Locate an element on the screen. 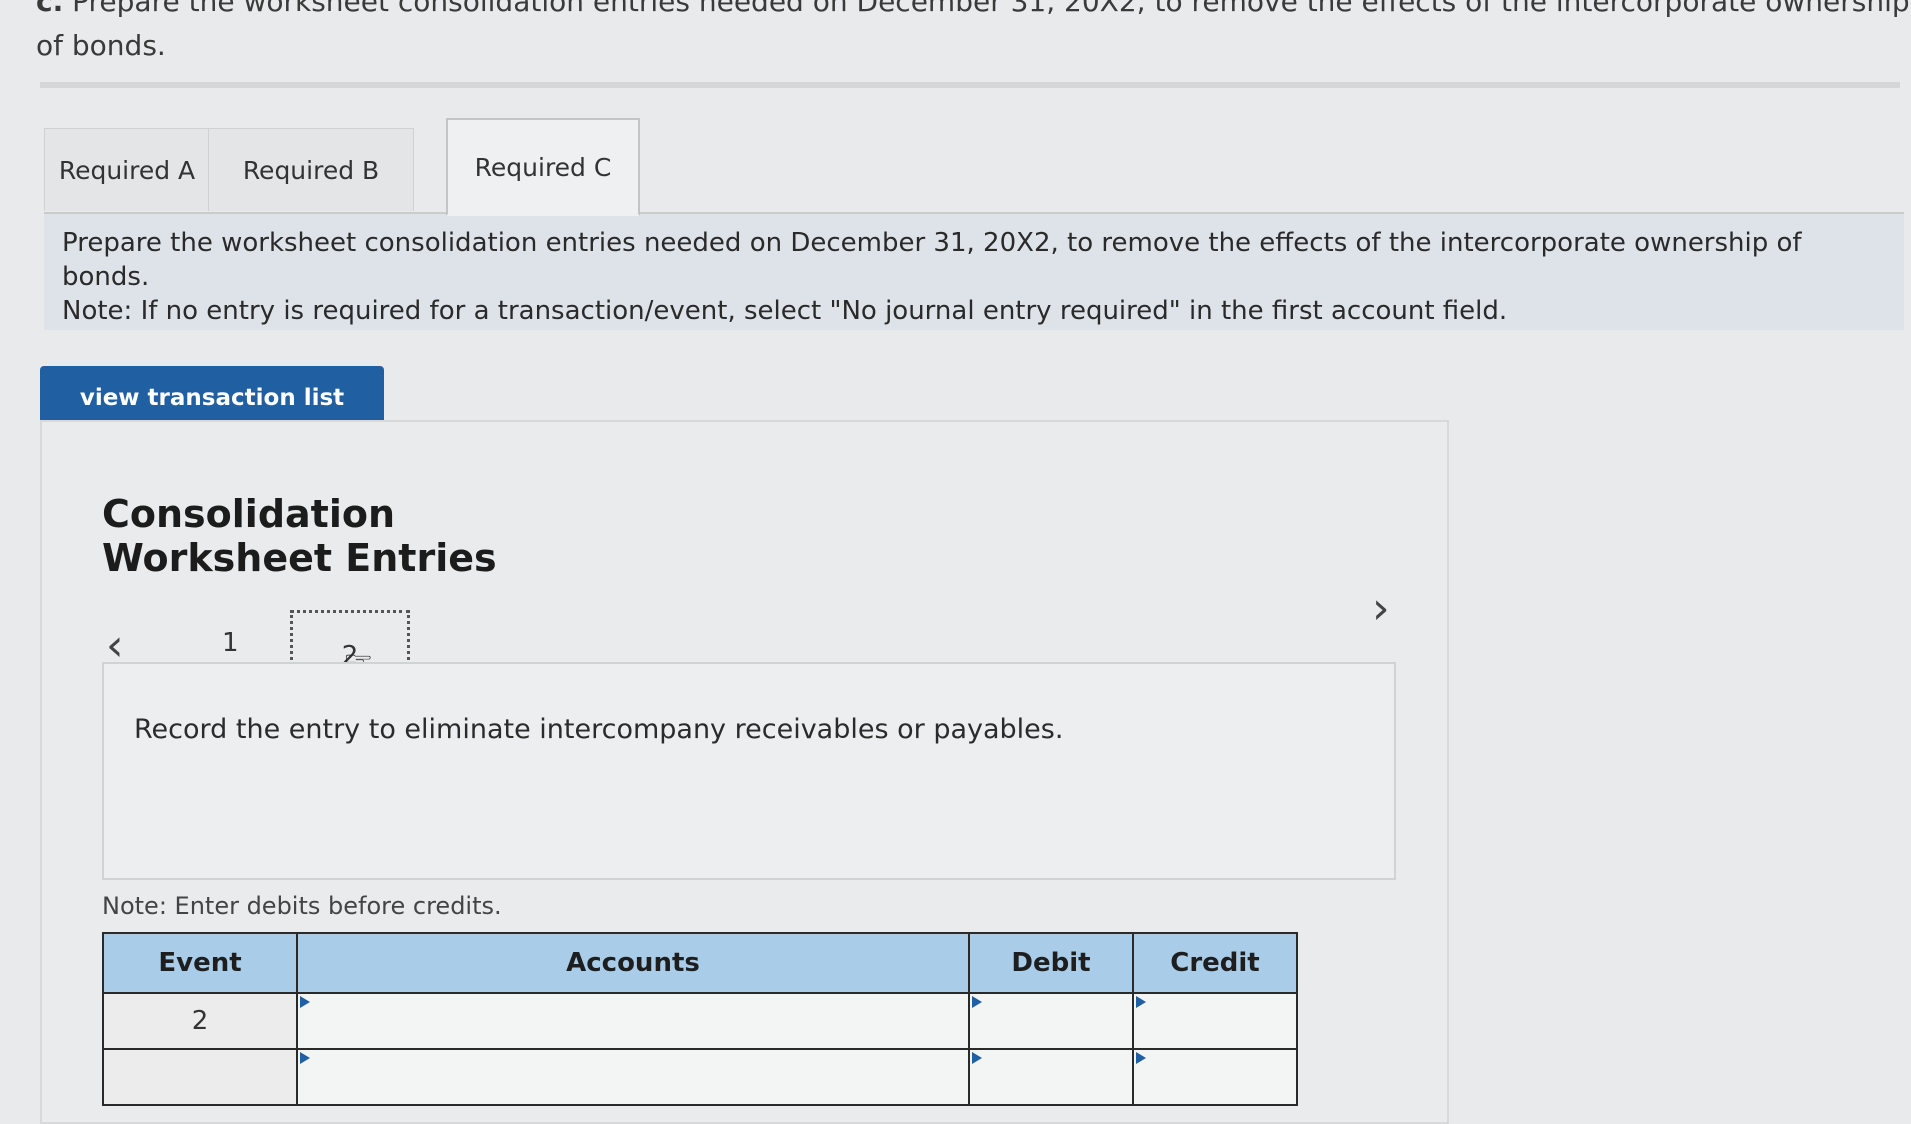 This screenshot has height=1124, width=1911. divider is located at coordinates (970, 85).